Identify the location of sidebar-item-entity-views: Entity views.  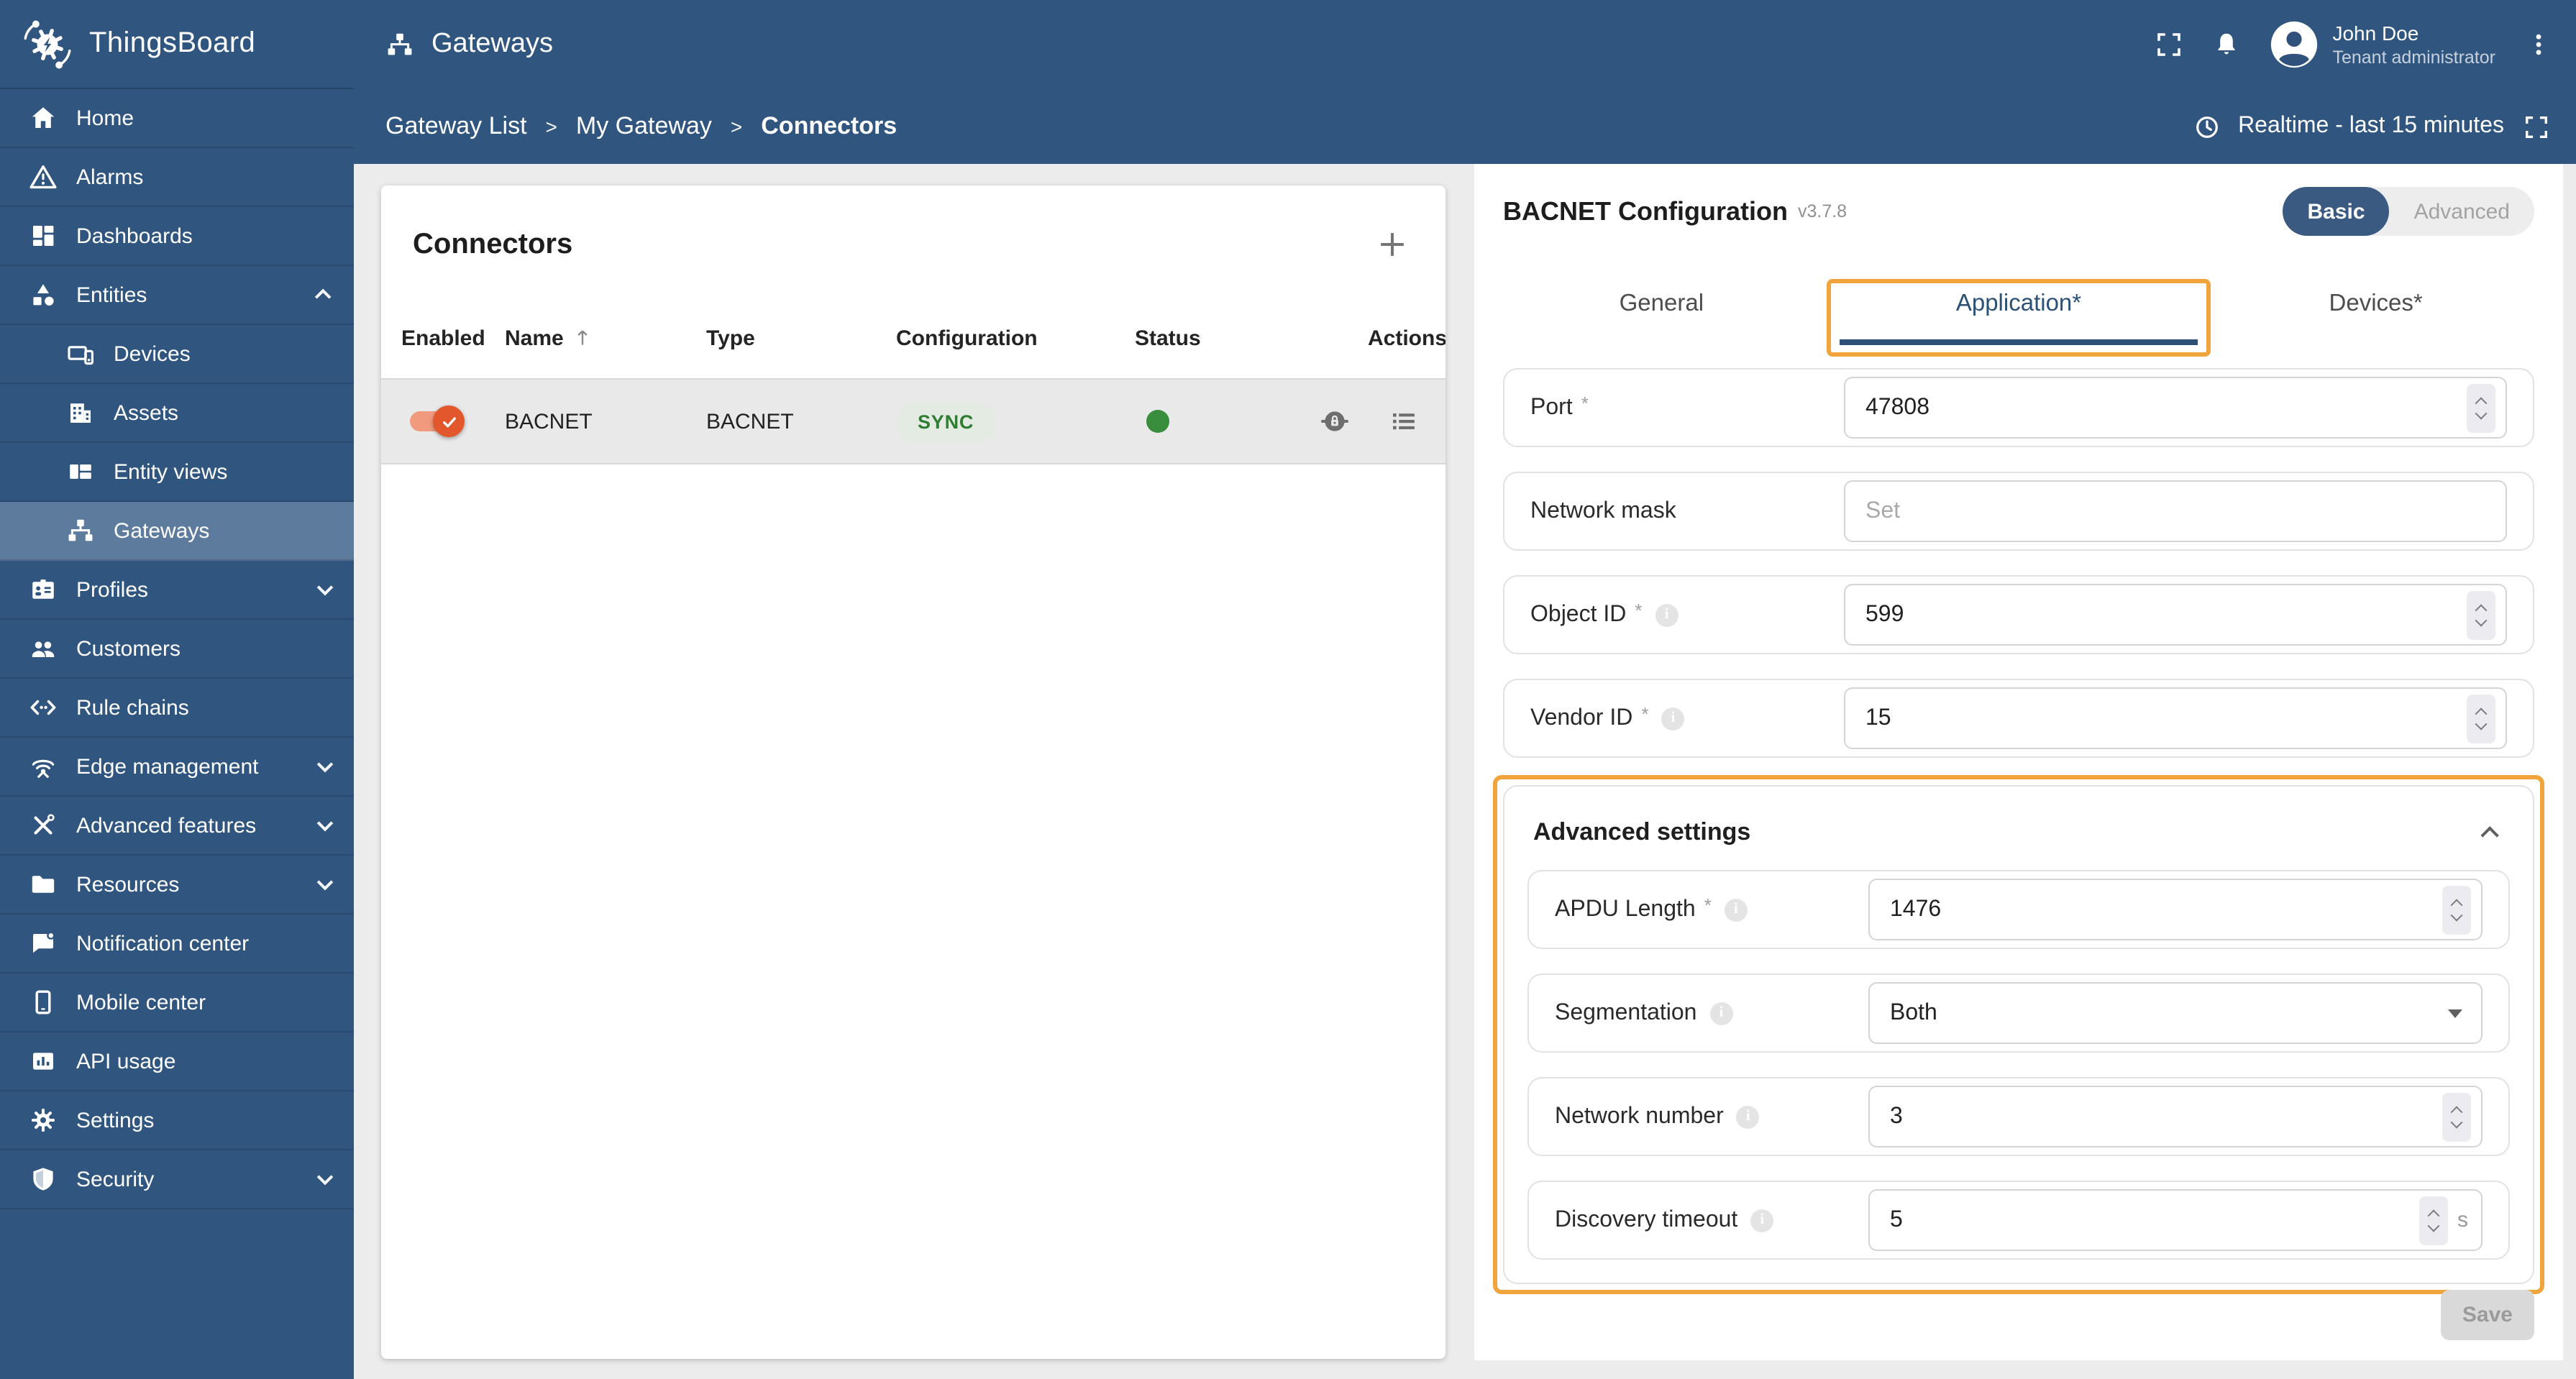
(177, 472).